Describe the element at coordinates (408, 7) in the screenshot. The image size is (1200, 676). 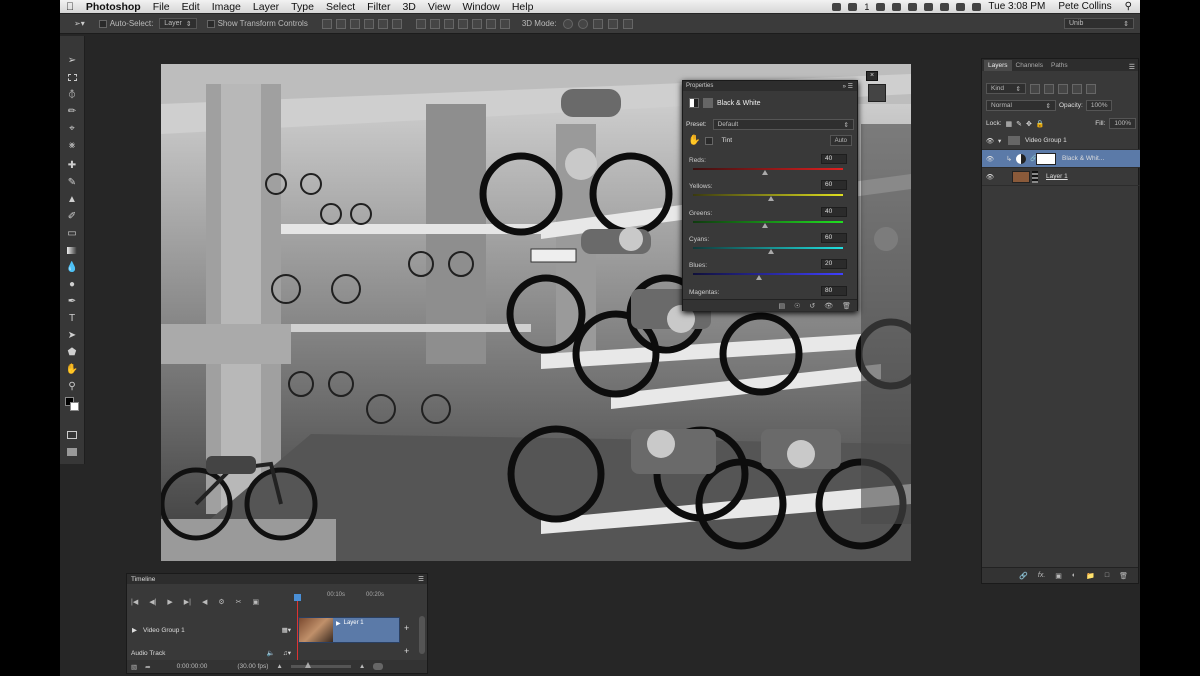
I see `menu-3d: 3D` at that location.